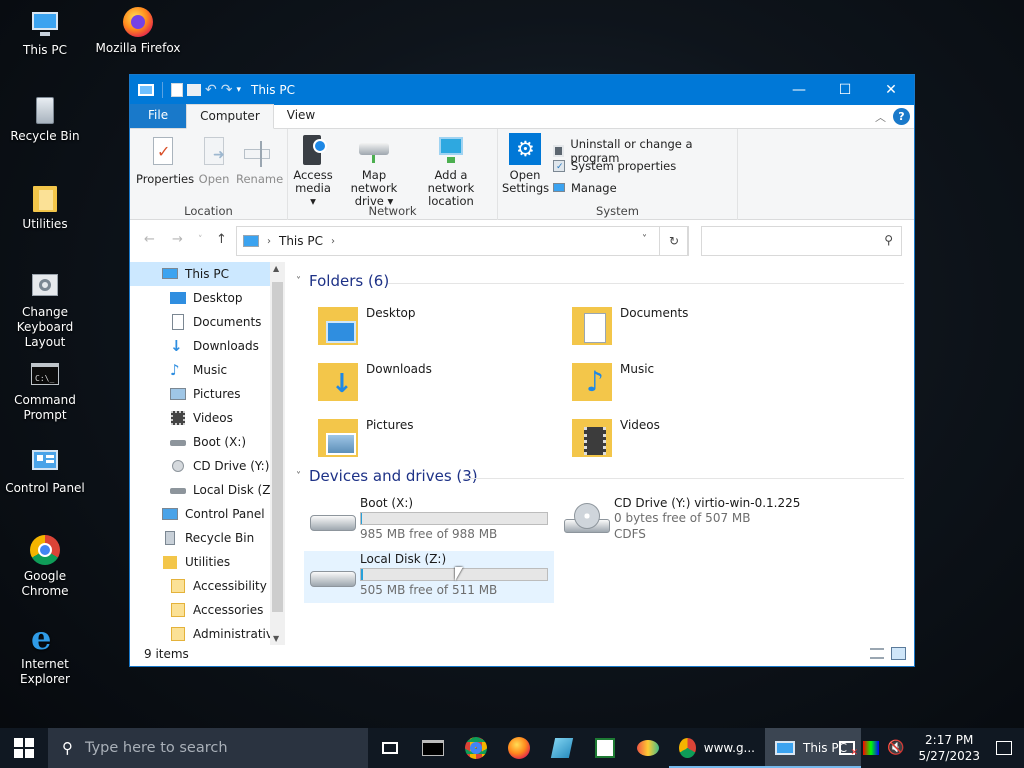  I want to click on folder-icon, so click(178, 610).